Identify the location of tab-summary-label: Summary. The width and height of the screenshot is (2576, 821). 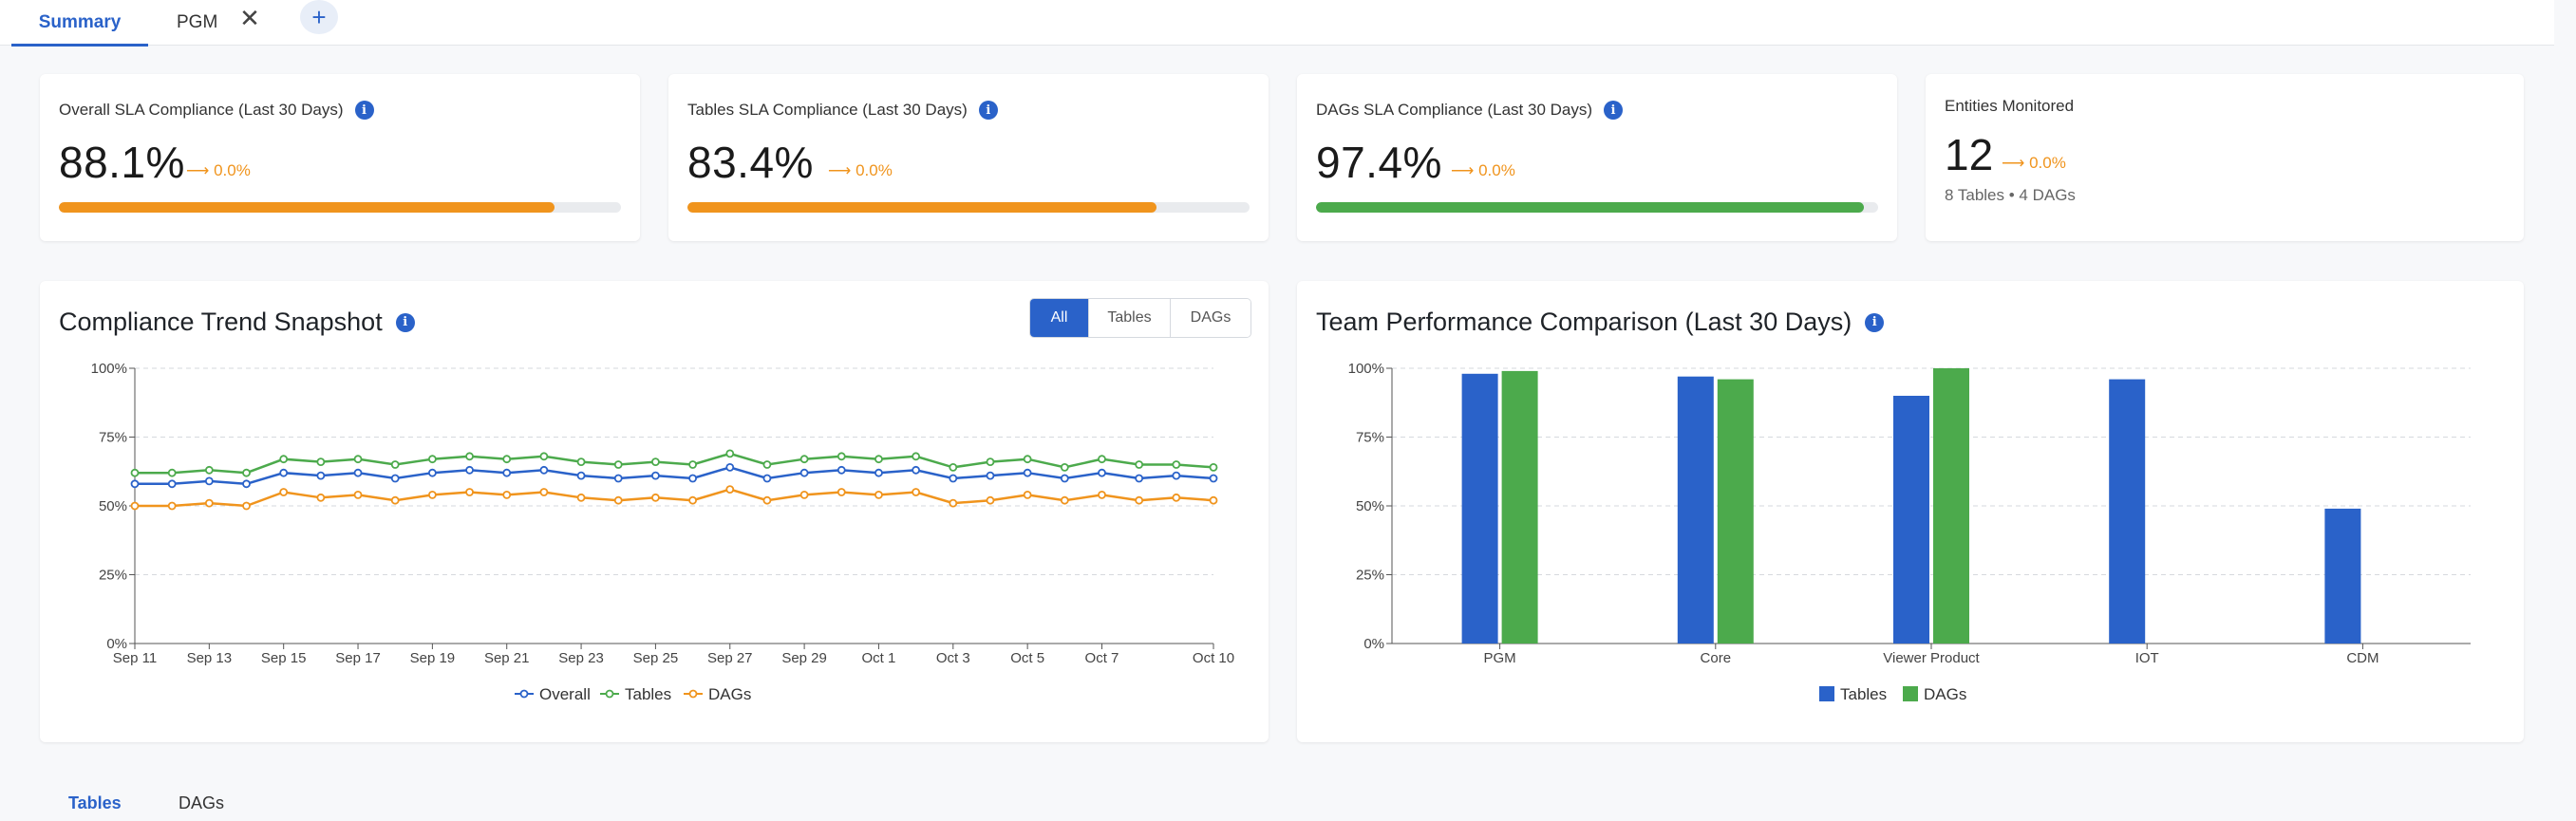
(80, 22).